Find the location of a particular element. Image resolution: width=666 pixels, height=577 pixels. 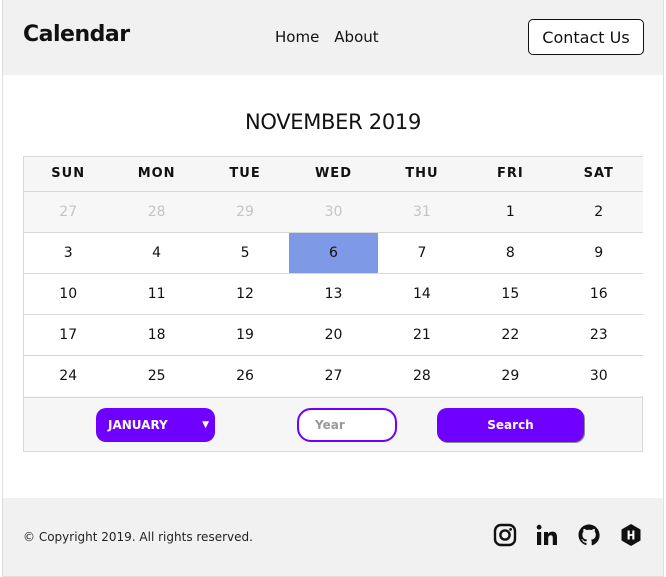

main-nav: Home About is located at coordinates (327, 37).